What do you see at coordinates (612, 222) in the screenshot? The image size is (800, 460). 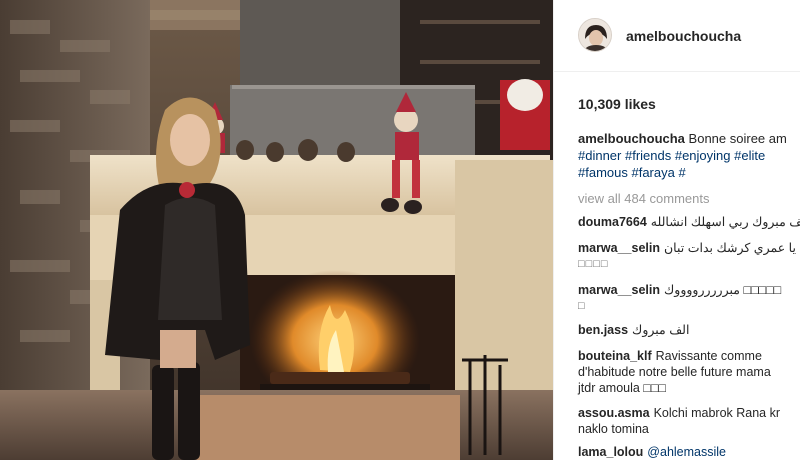 I see `comment-username: douma7664` at bounding box center [612, 222].